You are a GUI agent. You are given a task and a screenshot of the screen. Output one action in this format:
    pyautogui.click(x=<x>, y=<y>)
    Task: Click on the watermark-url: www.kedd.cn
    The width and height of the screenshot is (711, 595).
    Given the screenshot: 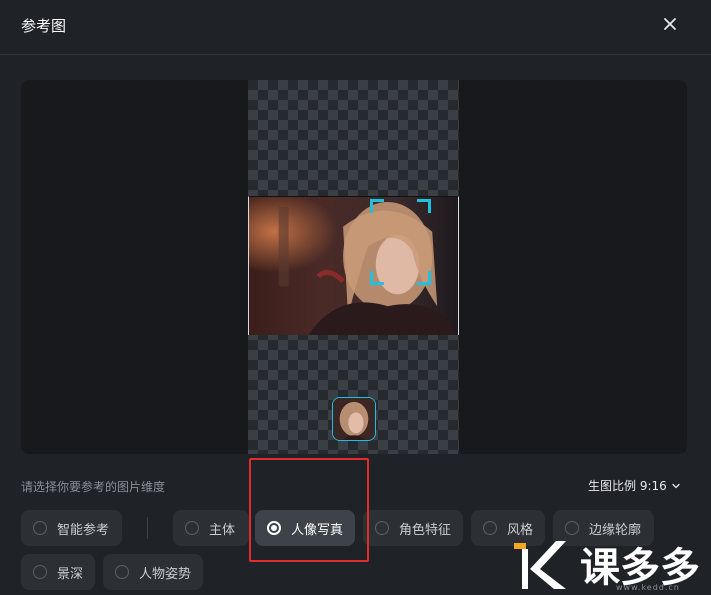 What is the action you would take?
    pyautogui.click(x=648, y=587)
    